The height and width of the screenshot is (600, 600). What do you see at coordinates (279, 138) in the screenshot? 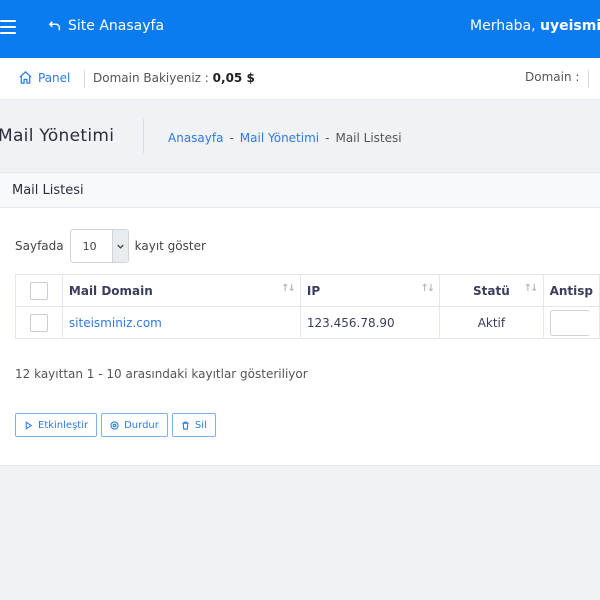
I see `breadcrumb-mail-management: Mail Yönetimi` at bounding box center [279, 138].